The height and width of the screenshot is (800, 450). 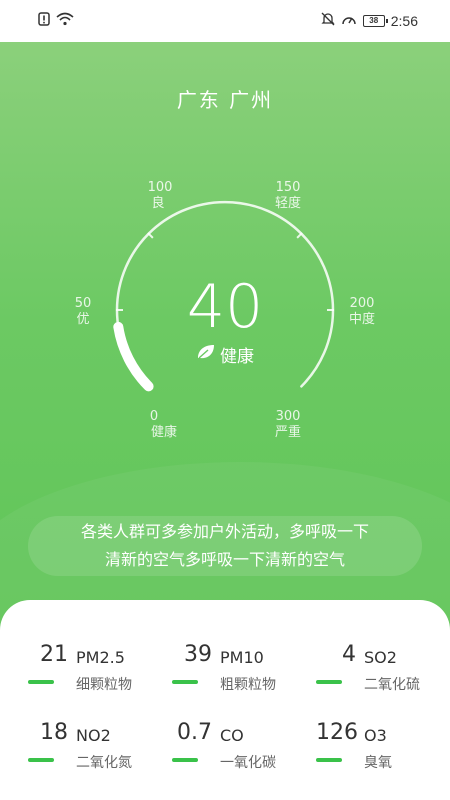 What do you see at coordinates (381, 672) in the screenshot?
I see `pollutant-so2: 4 SO2 二氧化硫` at bounding box center [381, 672].